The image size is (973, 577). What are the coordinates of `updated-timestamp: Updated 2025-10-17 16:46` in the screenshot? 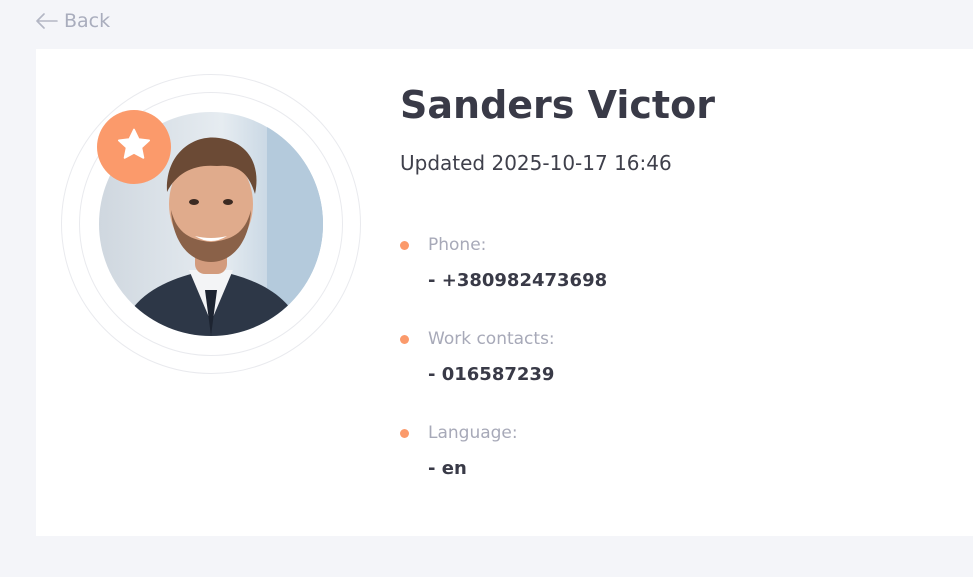 It's located at (536, 163).